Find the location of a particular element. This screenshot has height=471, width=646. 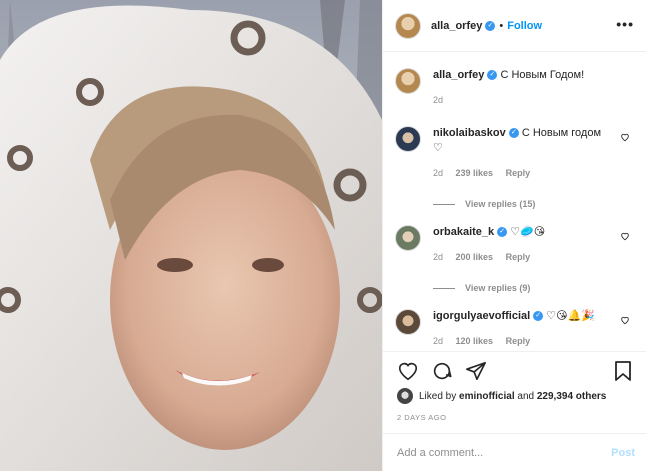

bookmark-icon is located at coordinates (623, 371).